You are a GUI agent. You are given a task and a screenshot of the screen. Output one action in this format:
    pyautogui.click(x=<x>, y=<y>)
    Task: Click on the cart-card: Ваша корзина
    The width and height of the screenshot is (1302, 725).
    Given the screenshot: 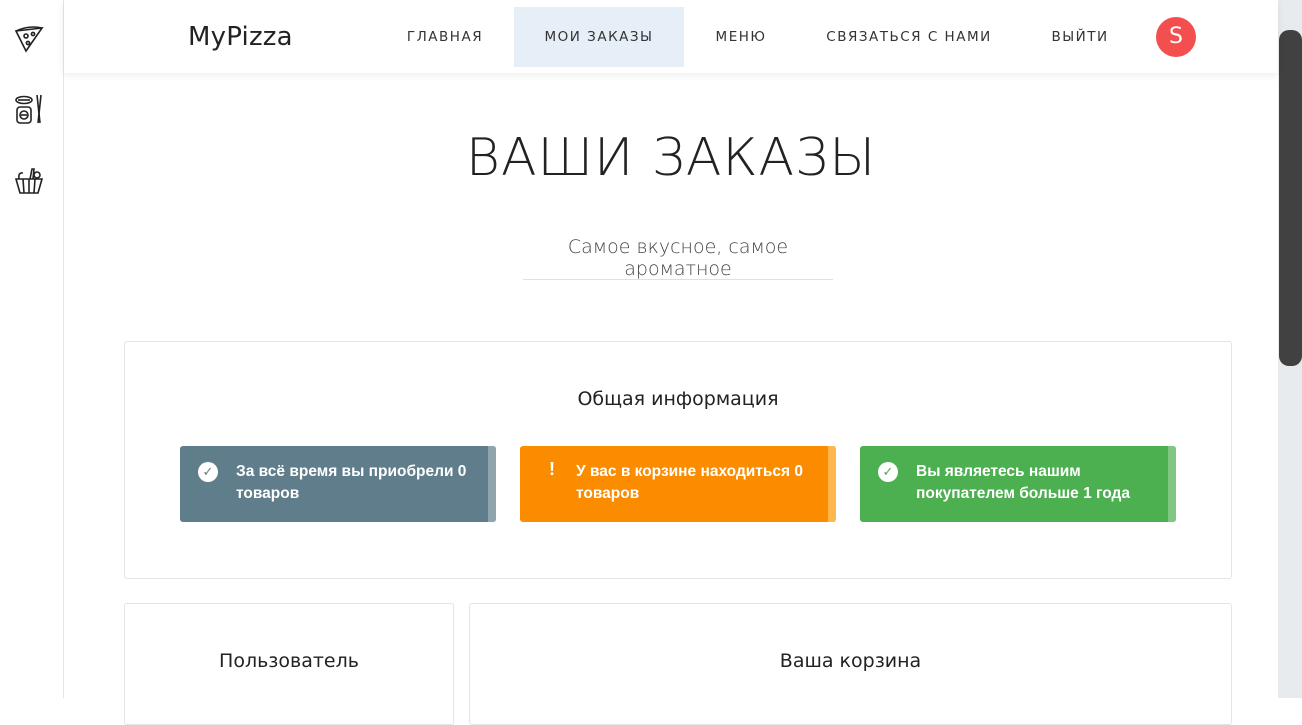 What is the action you would take?
    pyautogui.click(x=850, y=664)
    